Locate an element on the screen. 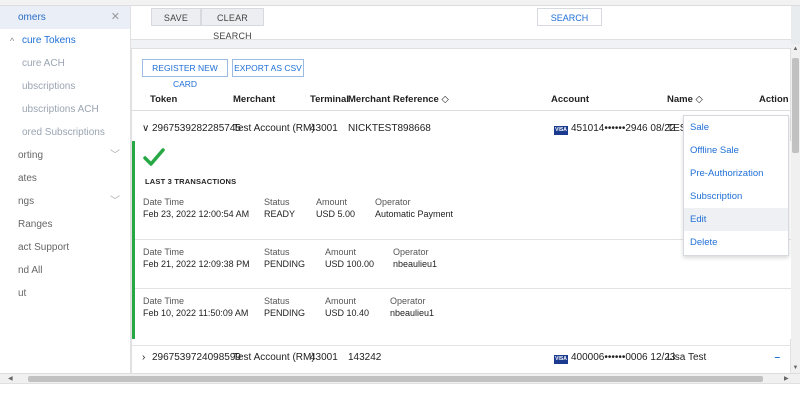 The height and width of the screenshot is (397, 800). expand-row-icon: › is located at coordinates (143, 357).